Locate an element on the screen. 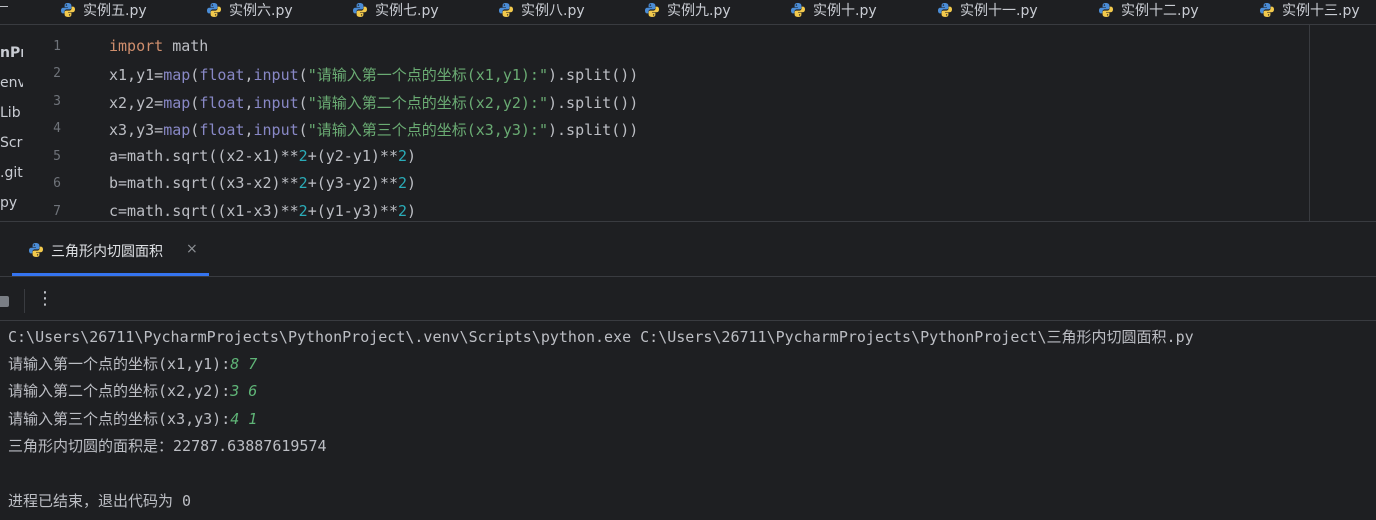  prompt-text: 请输入第二个点的坐标(x2,y2): is located at coordinates (119, 391).